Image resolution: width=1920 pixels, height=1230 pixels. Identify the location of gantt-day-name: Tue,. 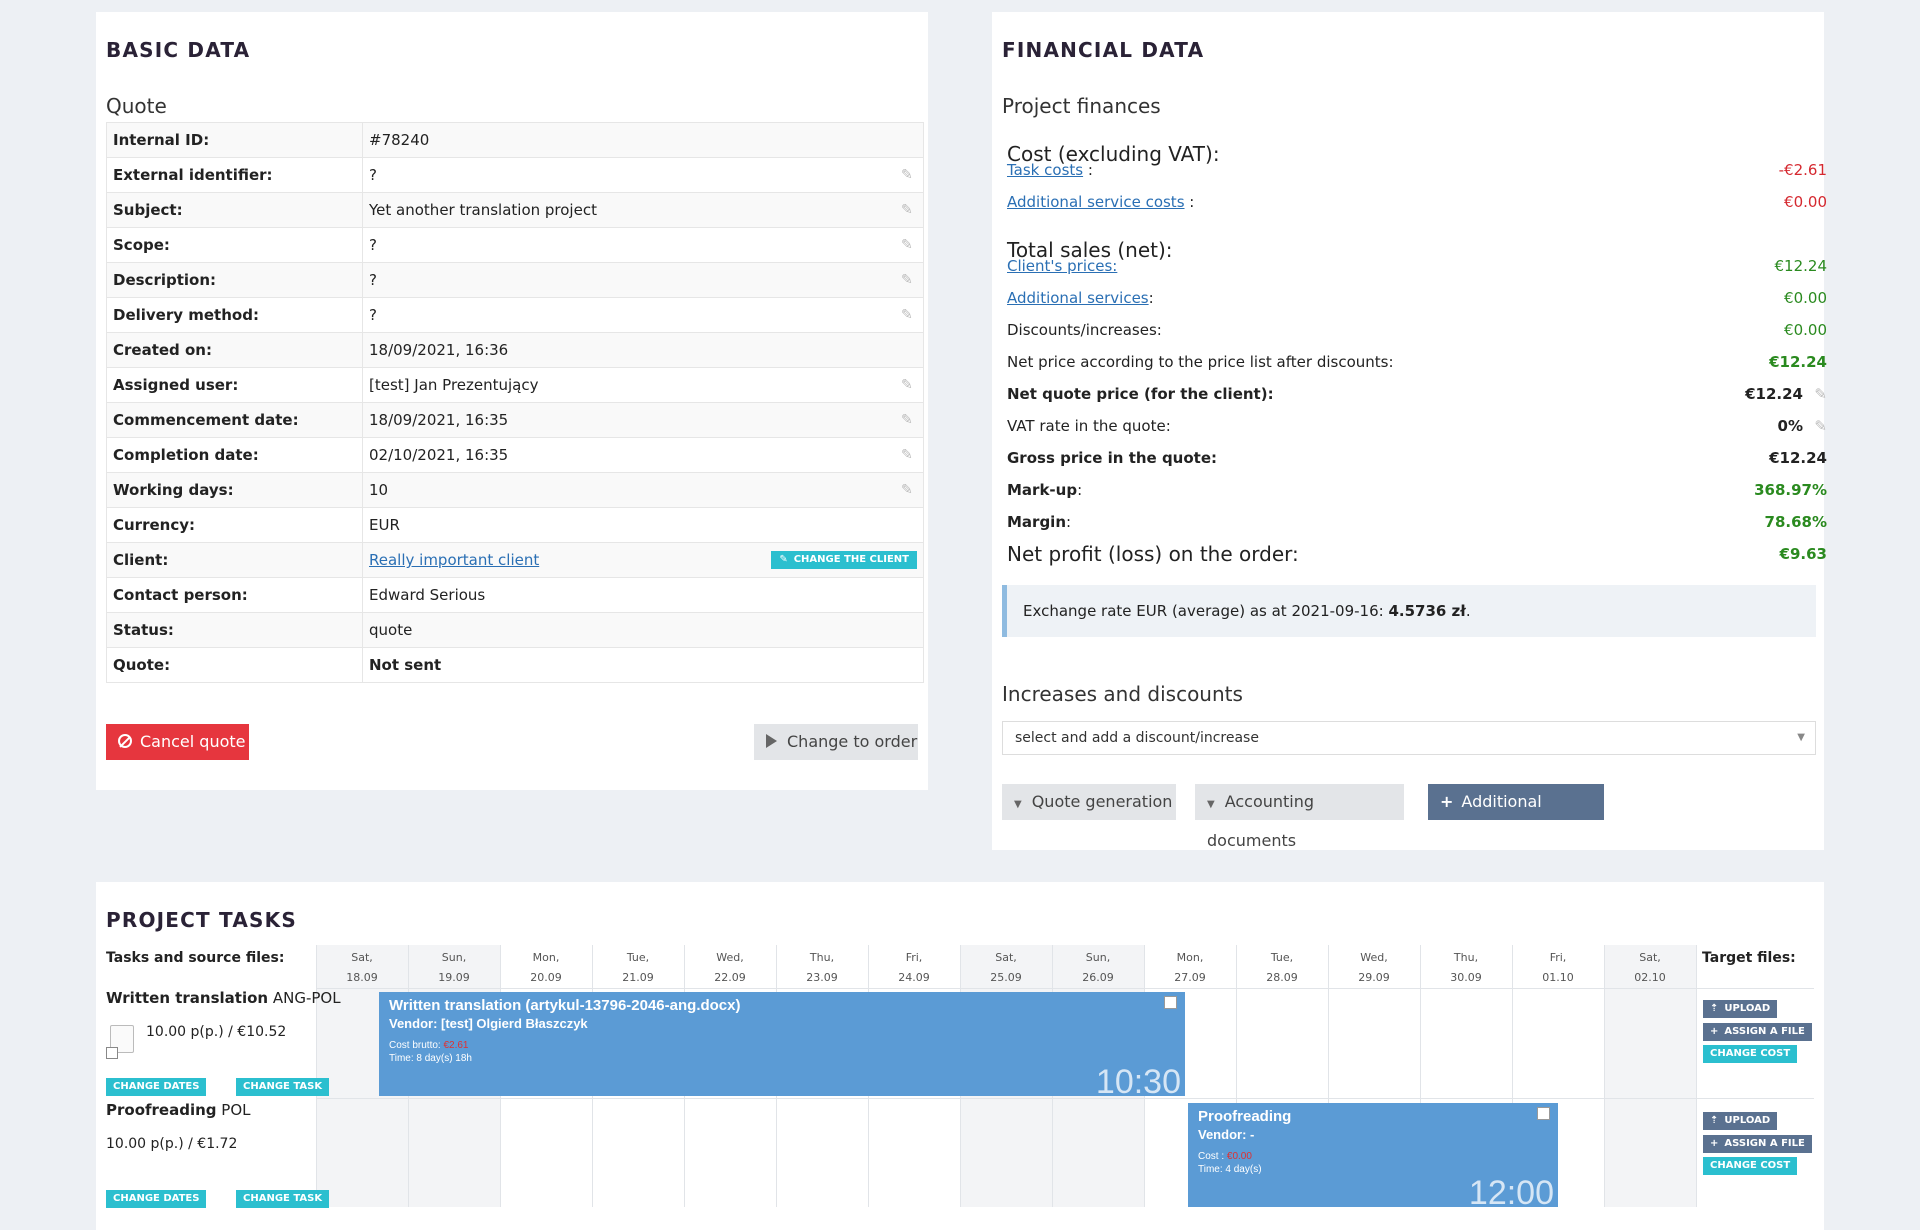
(1282, 957).